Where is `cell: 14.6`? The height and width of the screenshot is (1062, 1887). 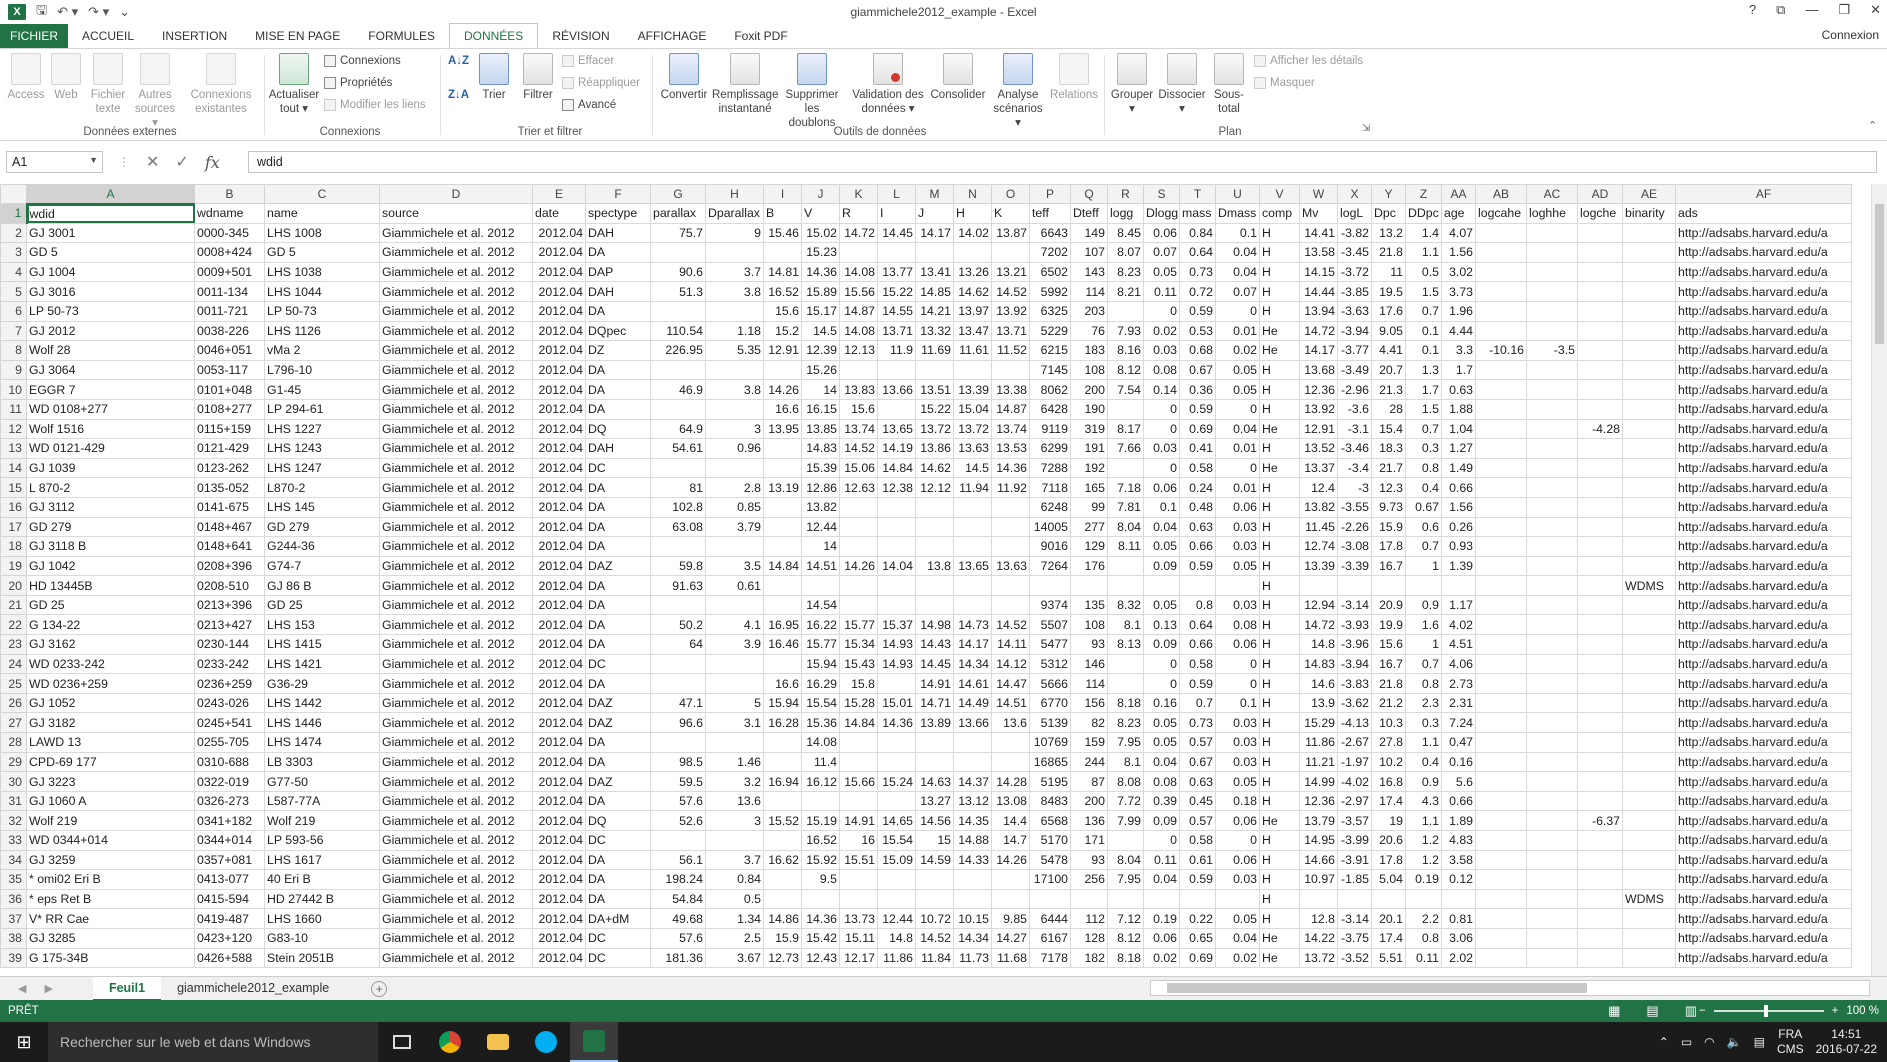
cell: 14.6 is located at coordinates (1318, 683).